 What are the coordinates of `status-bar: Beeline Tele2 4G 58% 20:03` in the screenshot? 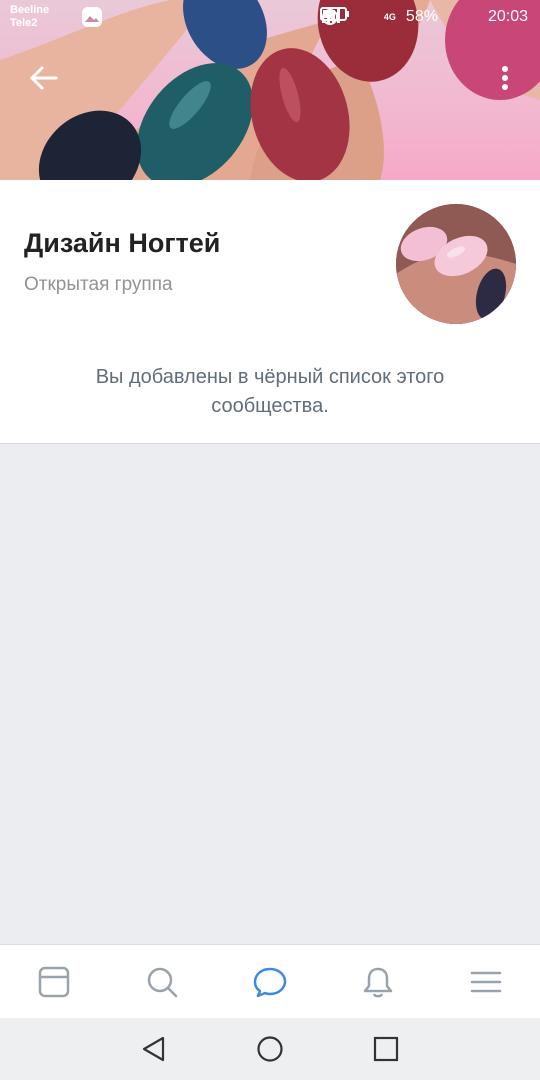 It's located at (270, 19).